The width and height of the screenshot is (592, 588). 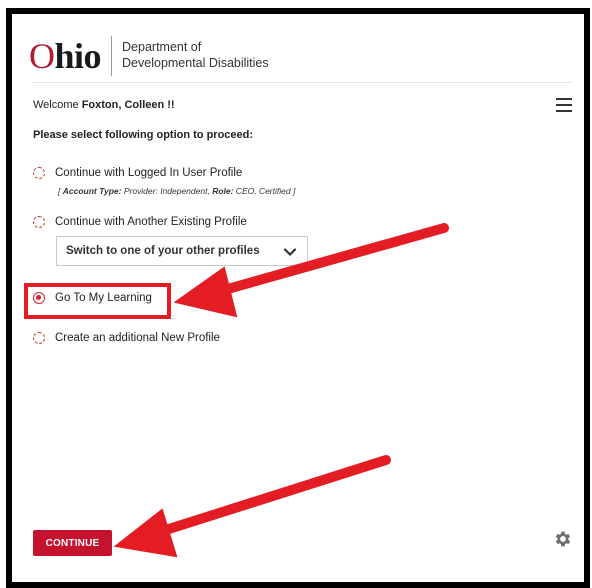 What do you see at coordinates (290, 252) in the screenshot?
I see `chevron-down-icon` at bounding box center [290, 252].